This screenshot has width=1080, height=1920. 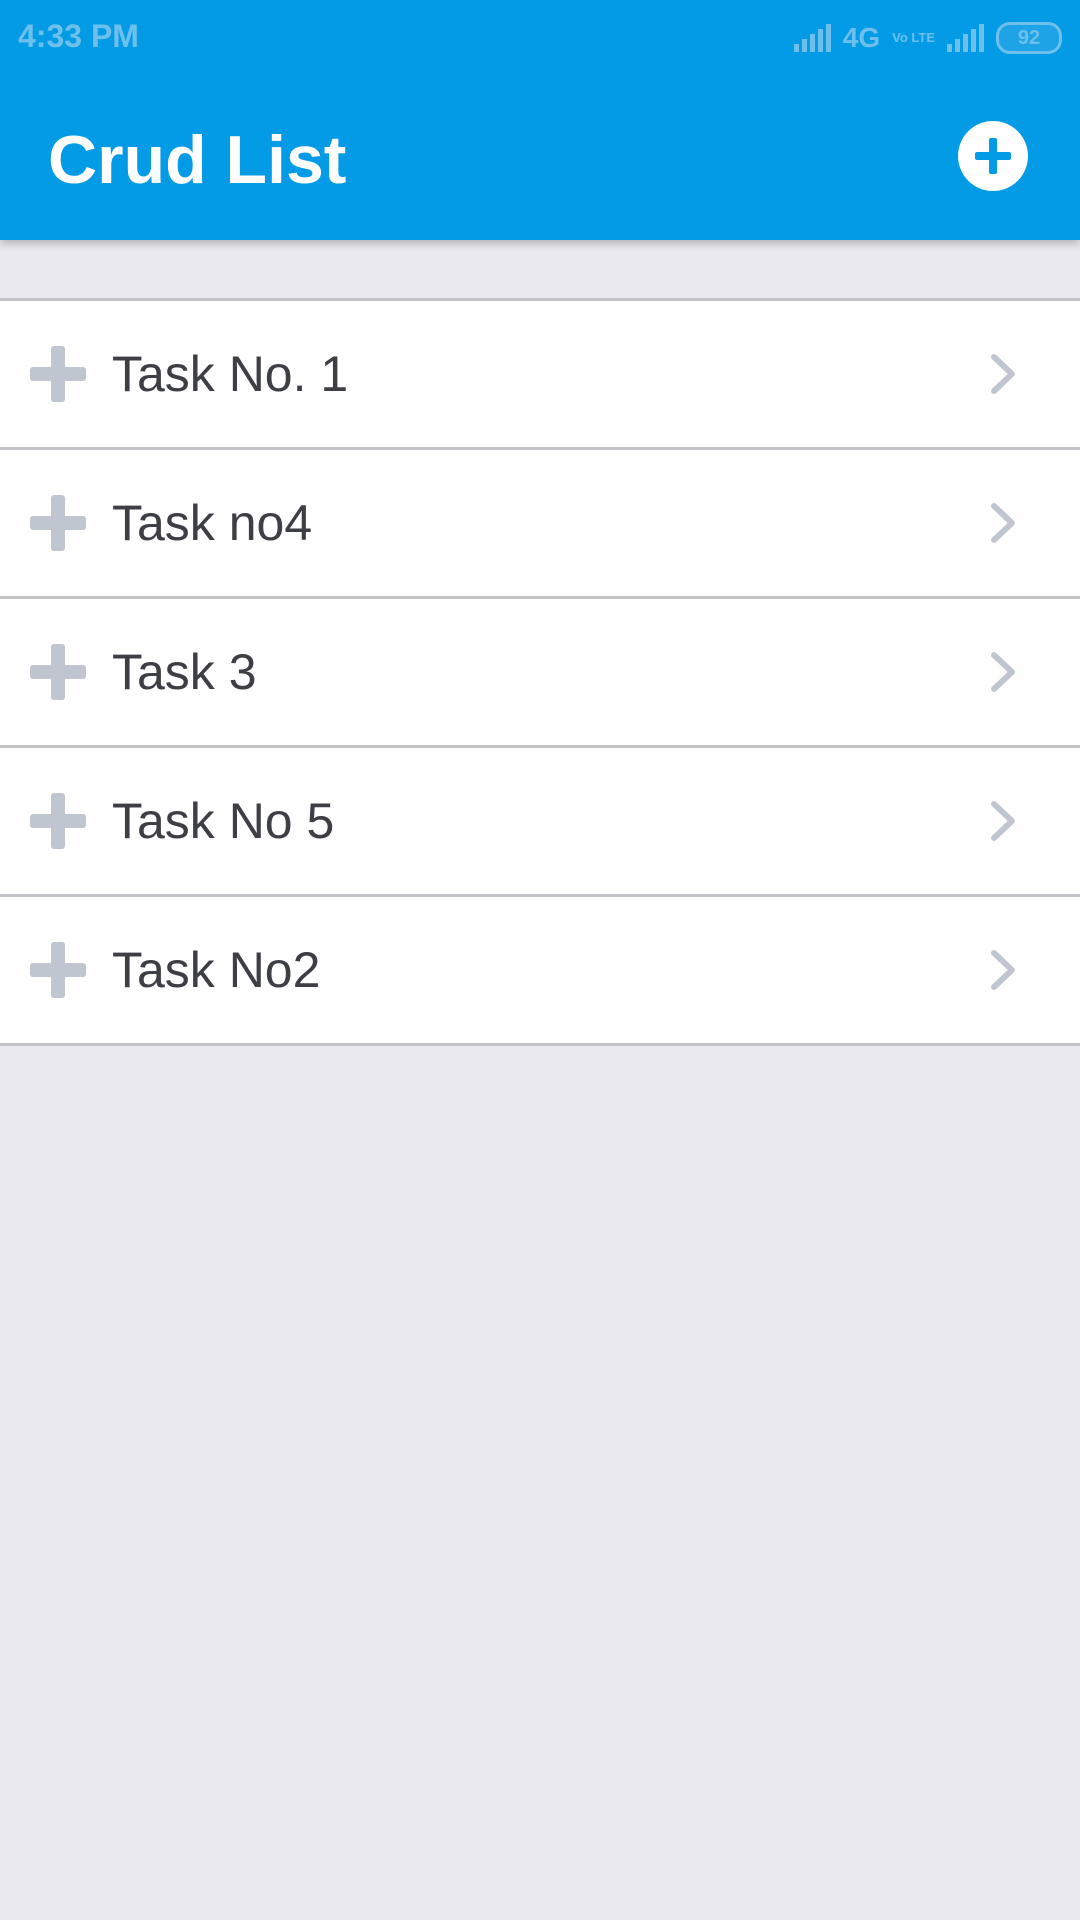 What do you see at coordinates (993, 156) in the screenshot?
I see `add-task-button` at bounding box center [993, 156].